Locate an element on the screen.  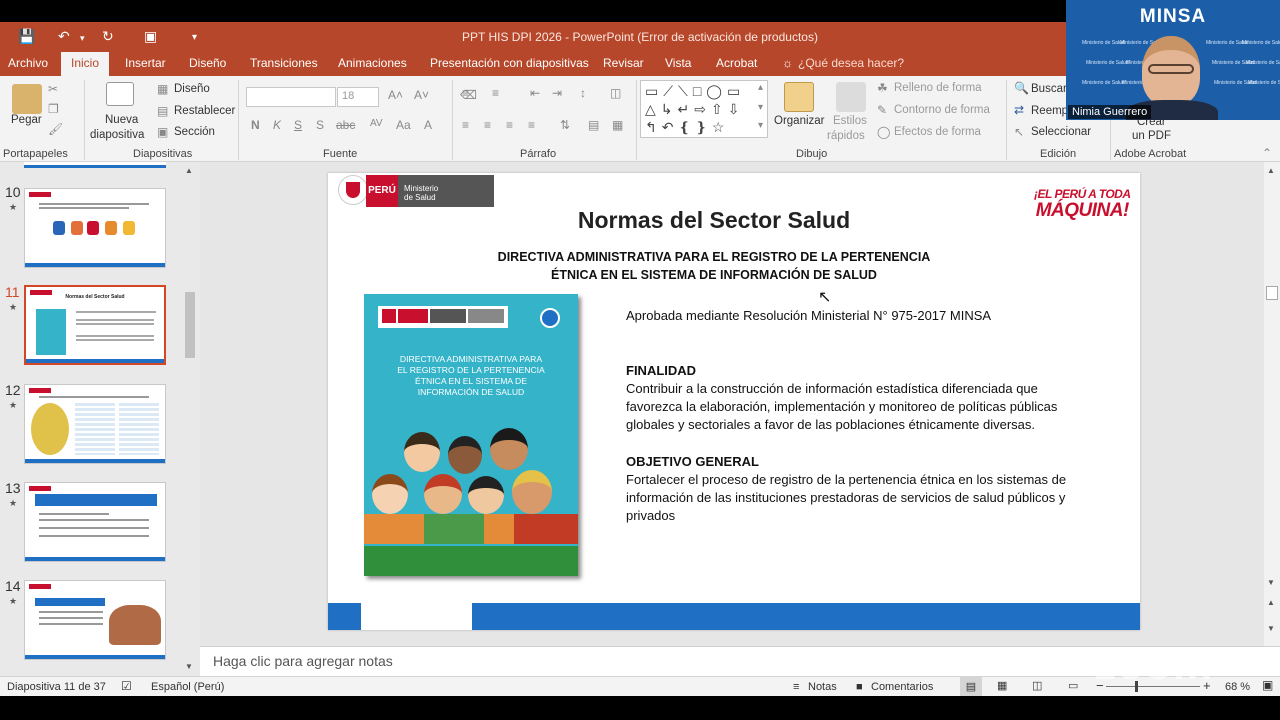
align-left-icon: ≡ is located at coordinates (465, 125).